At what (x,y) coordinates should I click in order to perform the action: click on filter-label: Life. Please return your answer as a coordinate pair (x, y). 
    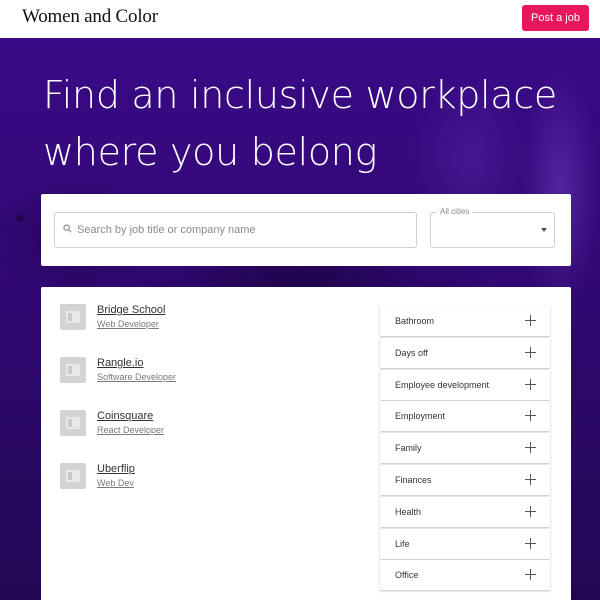
    Looking at the image, I should click on (402, 543).